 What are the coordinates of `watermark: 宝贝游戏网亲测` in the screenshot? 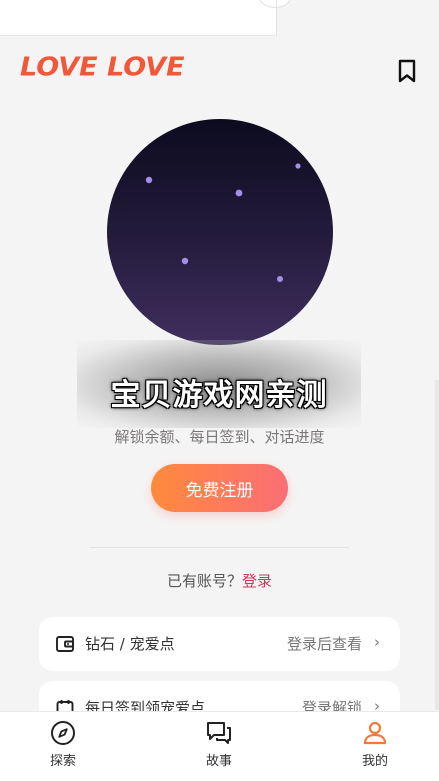 It's located at (219, 384).